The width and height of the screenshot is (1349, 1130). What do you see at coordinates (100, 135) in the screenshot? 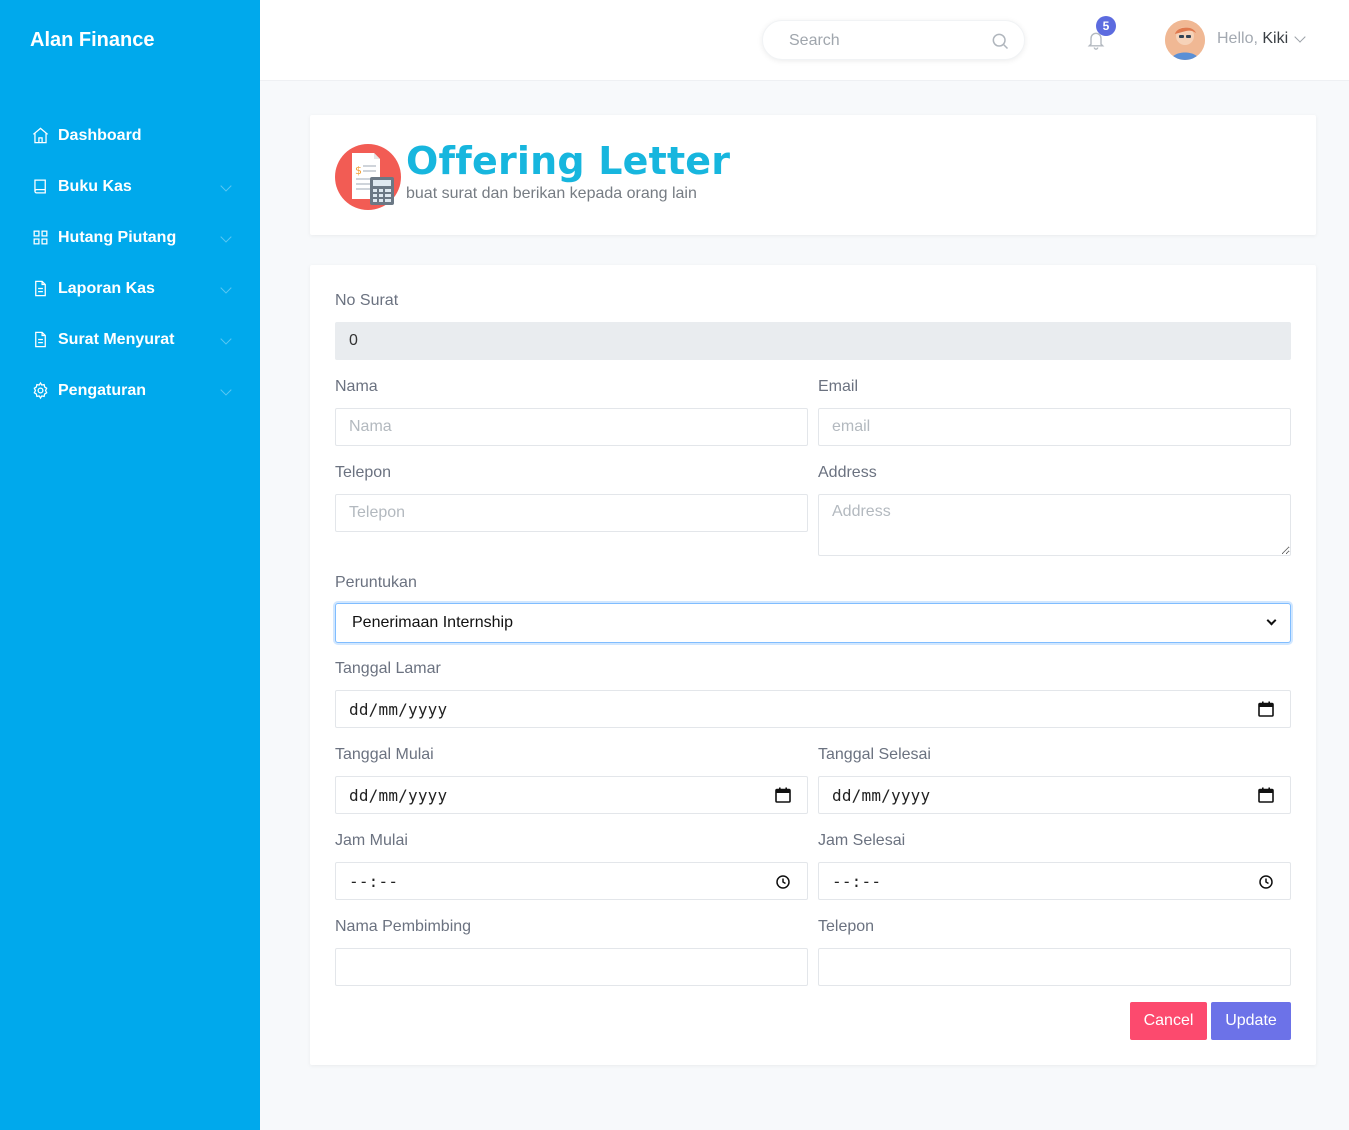
I see `sidebar-item-label: Dashboard` at bounding box center [100, 135].